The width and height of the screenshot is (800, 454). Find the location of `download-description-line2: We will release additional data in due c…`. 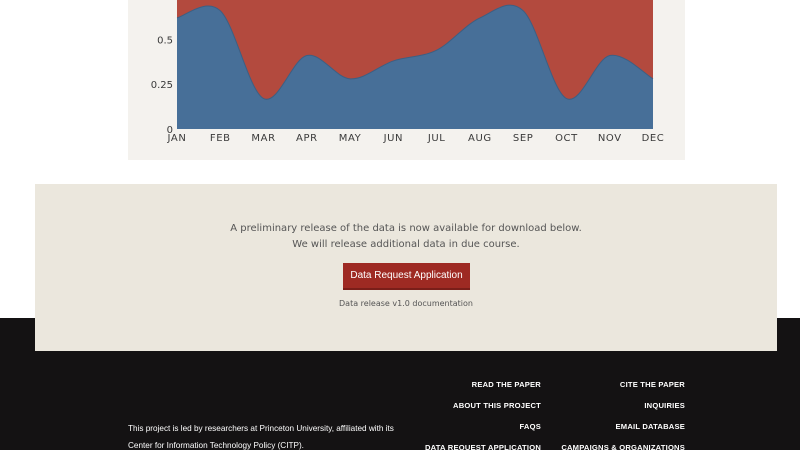

download-description-line2: We will release additional data in due c… is located at coordinates (406, 244).